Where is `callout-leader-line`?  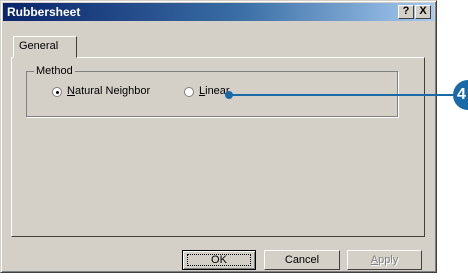 callout-leader-line is located at coordinates (344, 95).